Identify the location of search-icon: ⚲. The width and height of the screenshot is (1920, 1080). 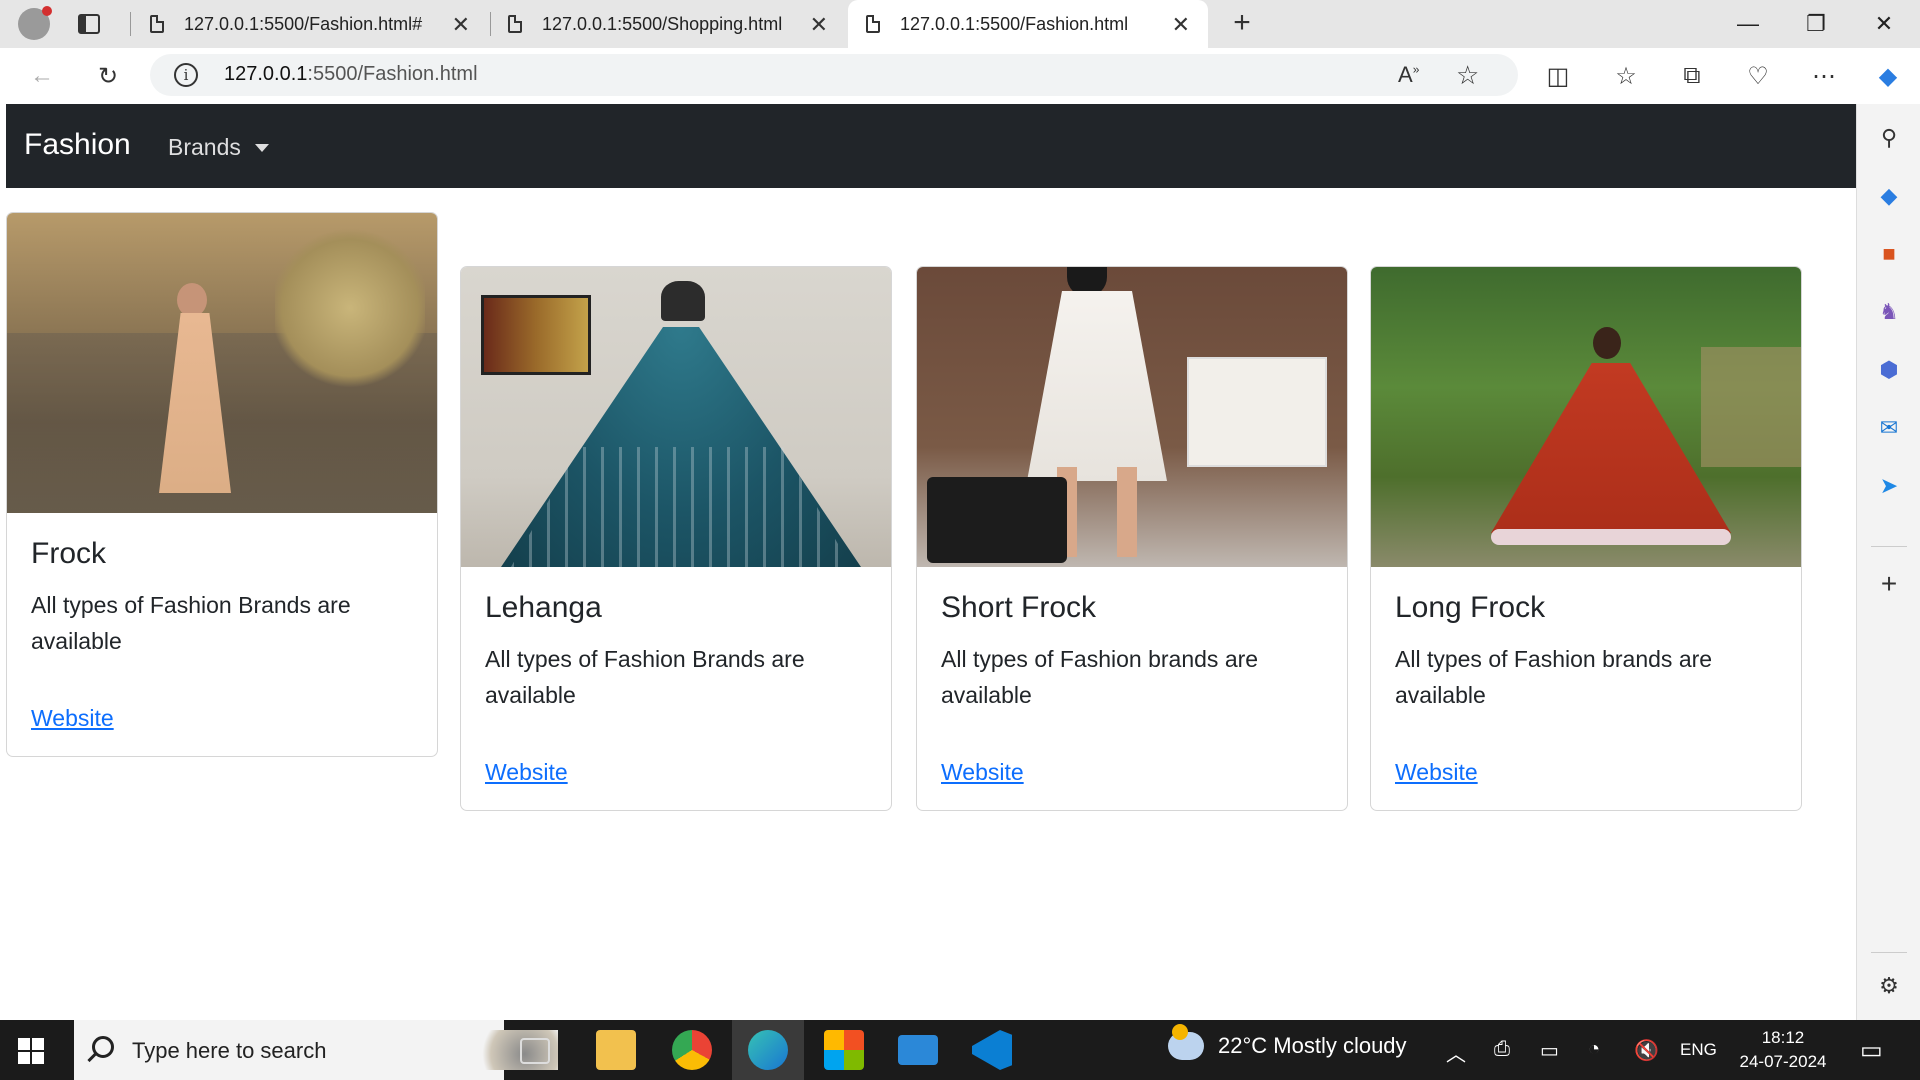
(1889, 138).